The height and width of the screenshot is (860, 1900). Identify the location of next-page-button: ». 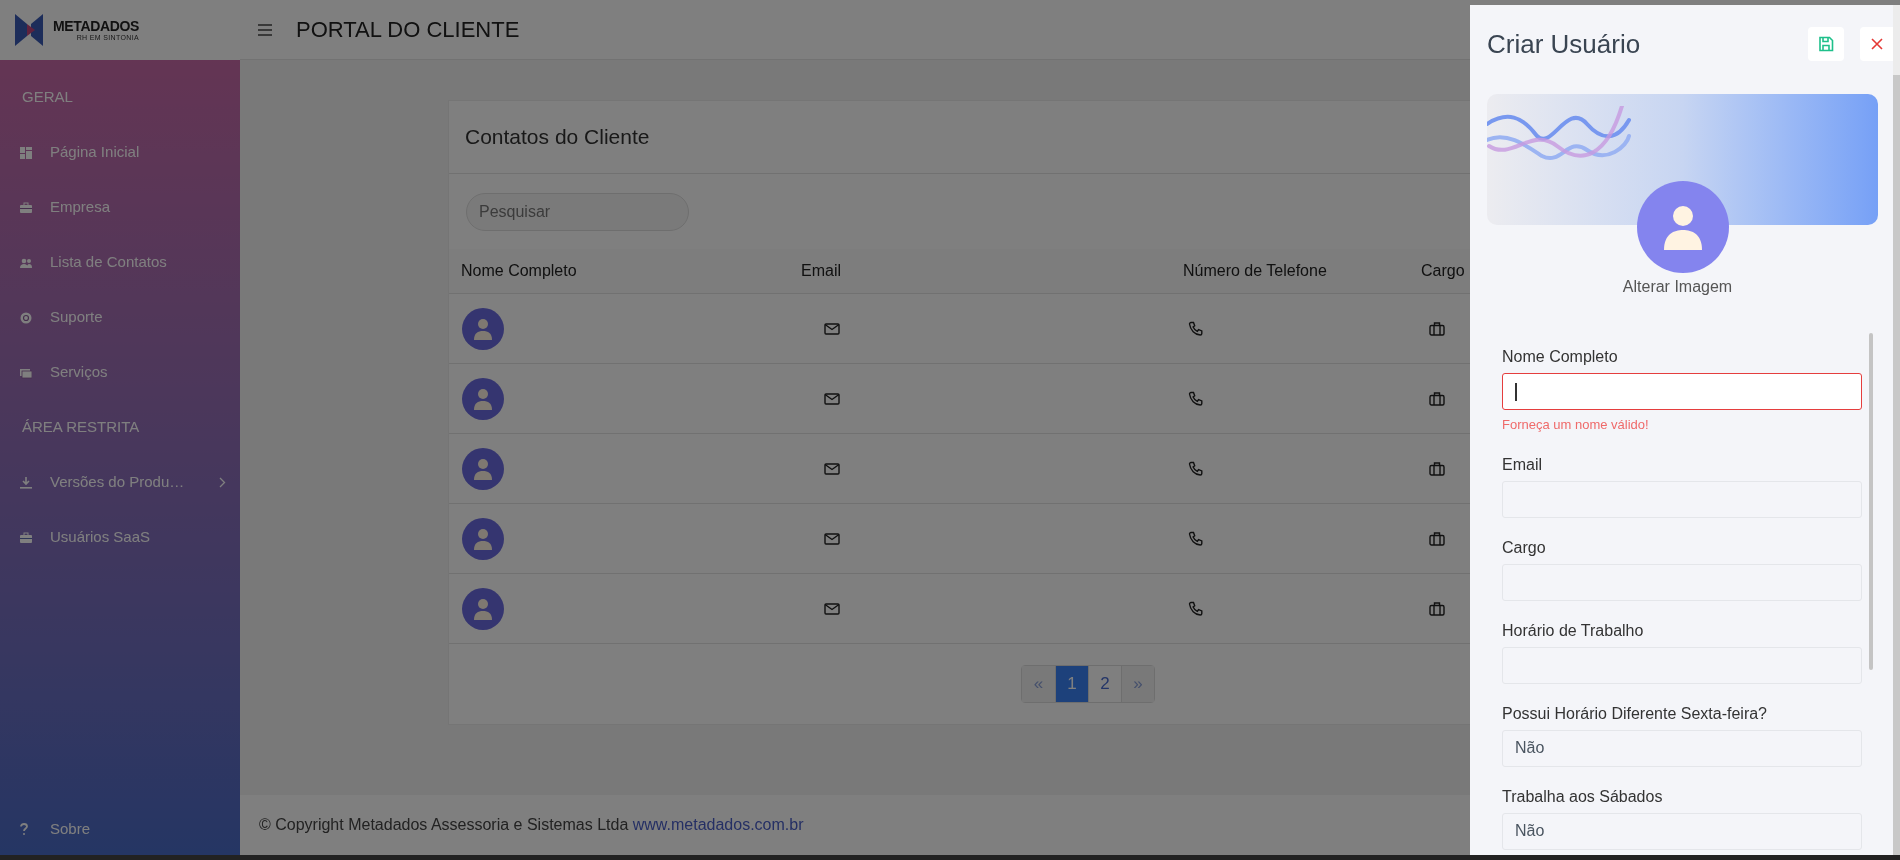
(1137, 684).